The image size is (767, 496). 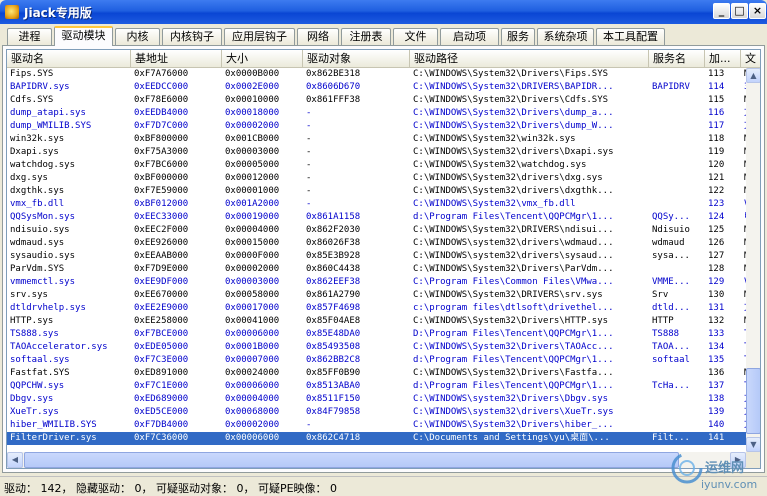 What do you see at coordinates (252, 100) in the screenshot?
I see `col-size-cell: 0x00010000` at bounding box center [252, 100].